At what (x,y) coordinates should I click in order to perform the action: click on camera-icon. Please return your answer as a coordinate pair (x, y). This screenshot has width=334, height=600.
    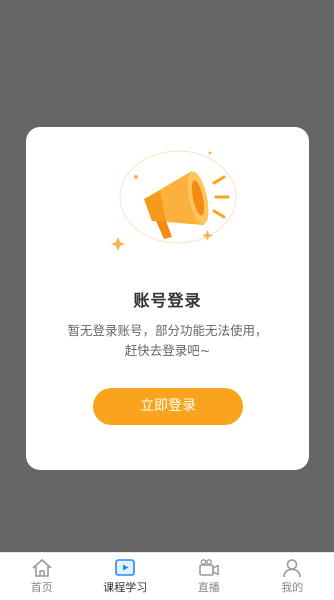
    Looking at the image, I should click on (208, 567).